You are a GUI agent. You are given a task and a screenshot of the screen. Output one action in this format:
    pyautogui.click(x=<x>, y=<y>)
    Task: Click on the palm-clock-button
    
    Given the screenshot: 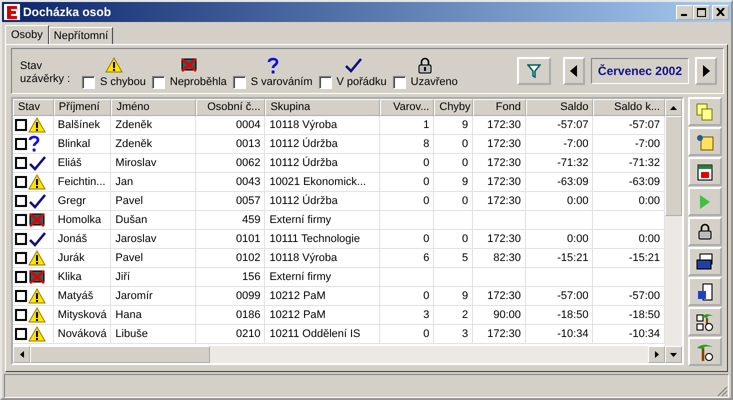 What is the action you would take?
    pyautogui.click(x=705, y=351)
    